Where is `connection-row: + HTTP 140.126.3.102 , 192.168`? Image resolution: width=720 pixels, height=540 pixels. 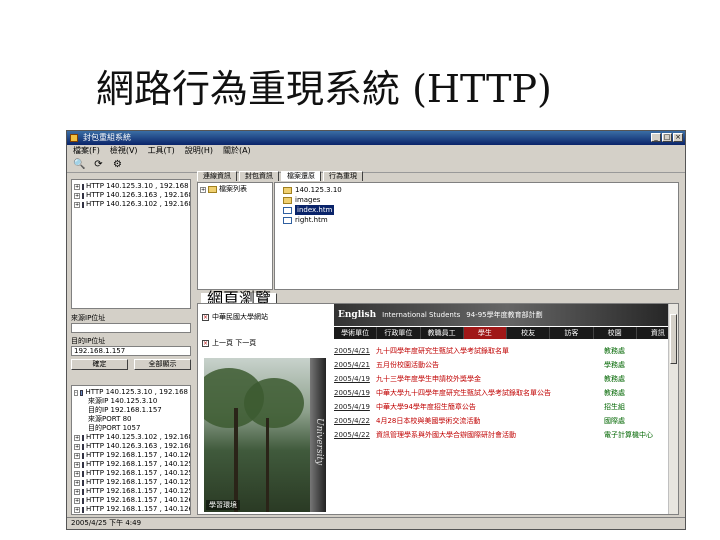
connection-row: + HTTP 140.126.3.102 , 192.168 is located at coordinates (132, 204).